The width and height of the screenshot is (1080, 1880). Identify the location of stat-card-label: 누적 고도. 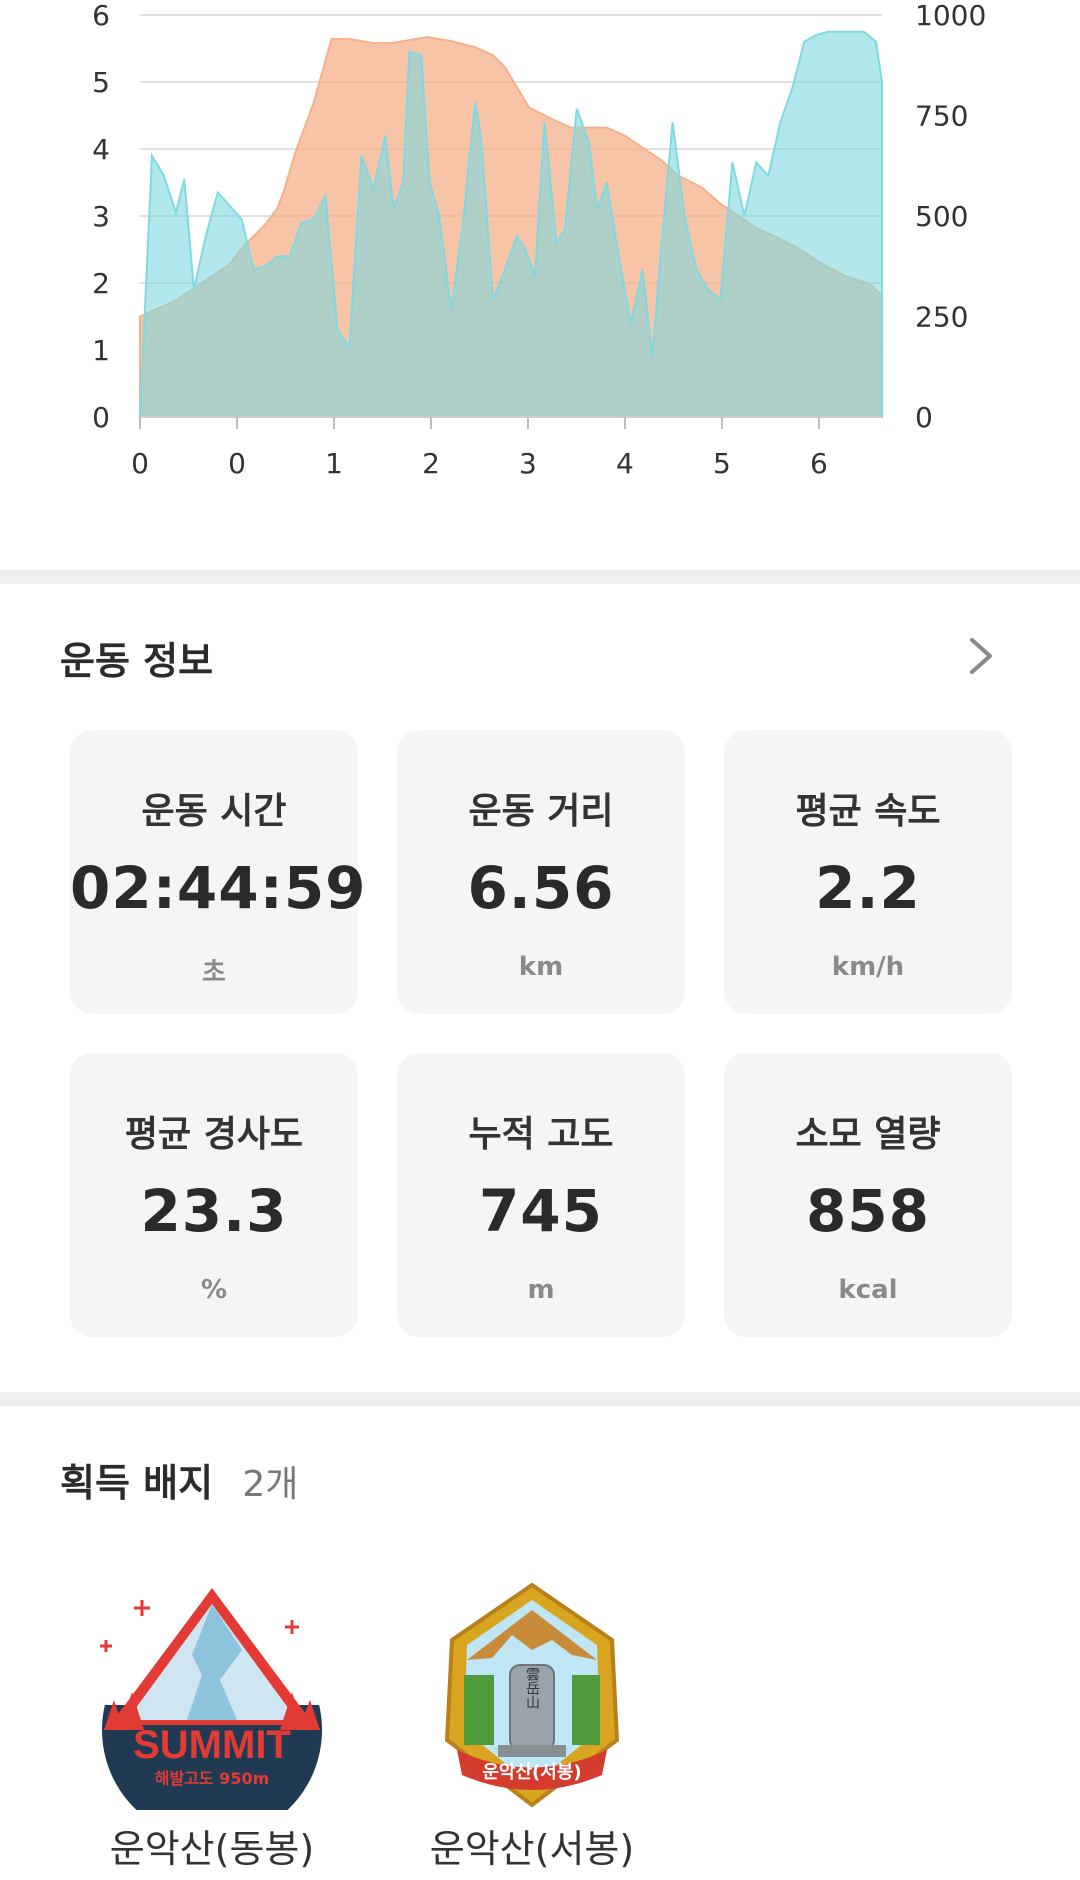
(541, 1134).